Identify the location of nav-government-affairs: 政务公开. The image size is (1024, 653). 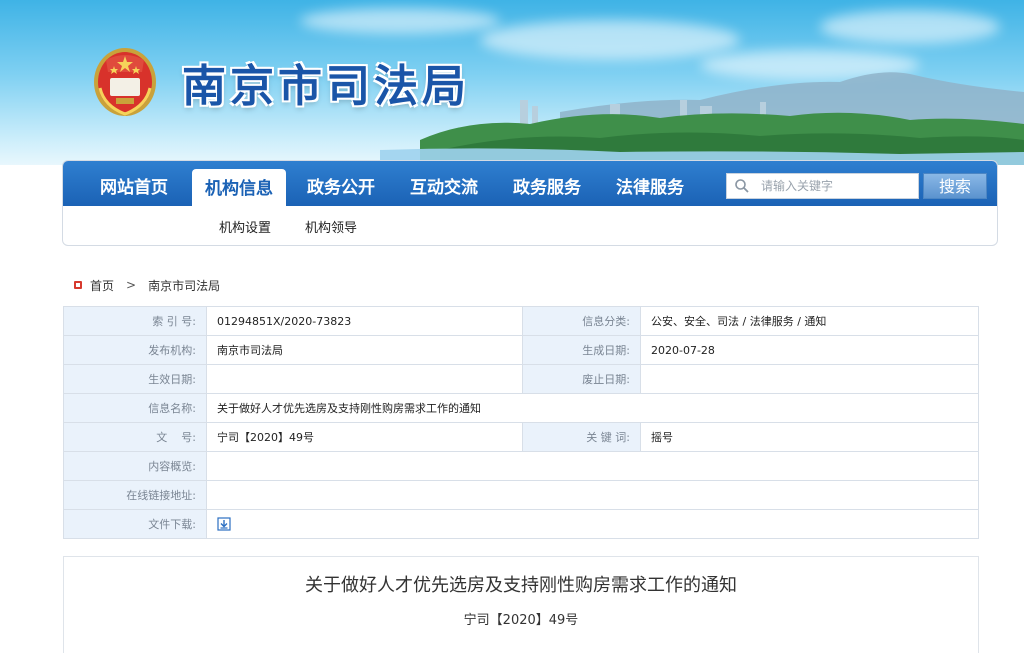
(341, 188).